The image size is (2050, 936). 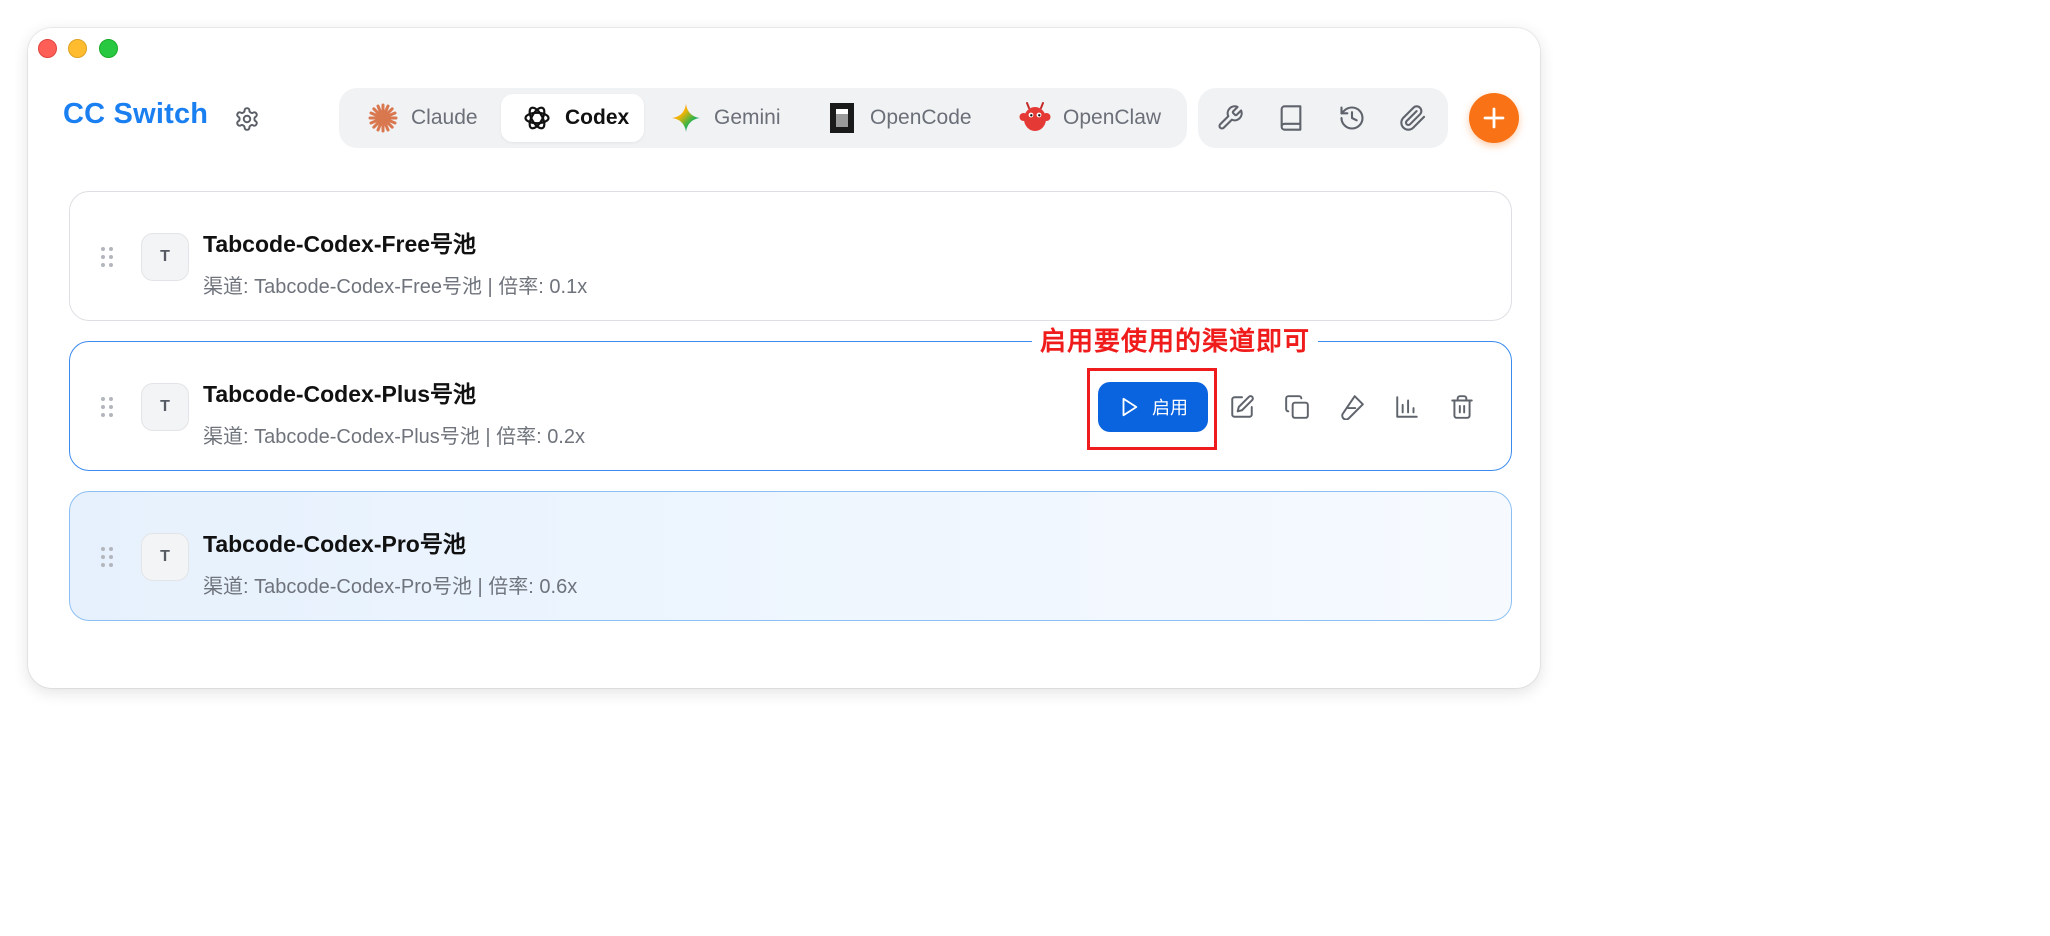 What do you see at coordinates (1297, 407) in the screenshot?
I see `duplicate-icon` at bounding box center [1297, 407].